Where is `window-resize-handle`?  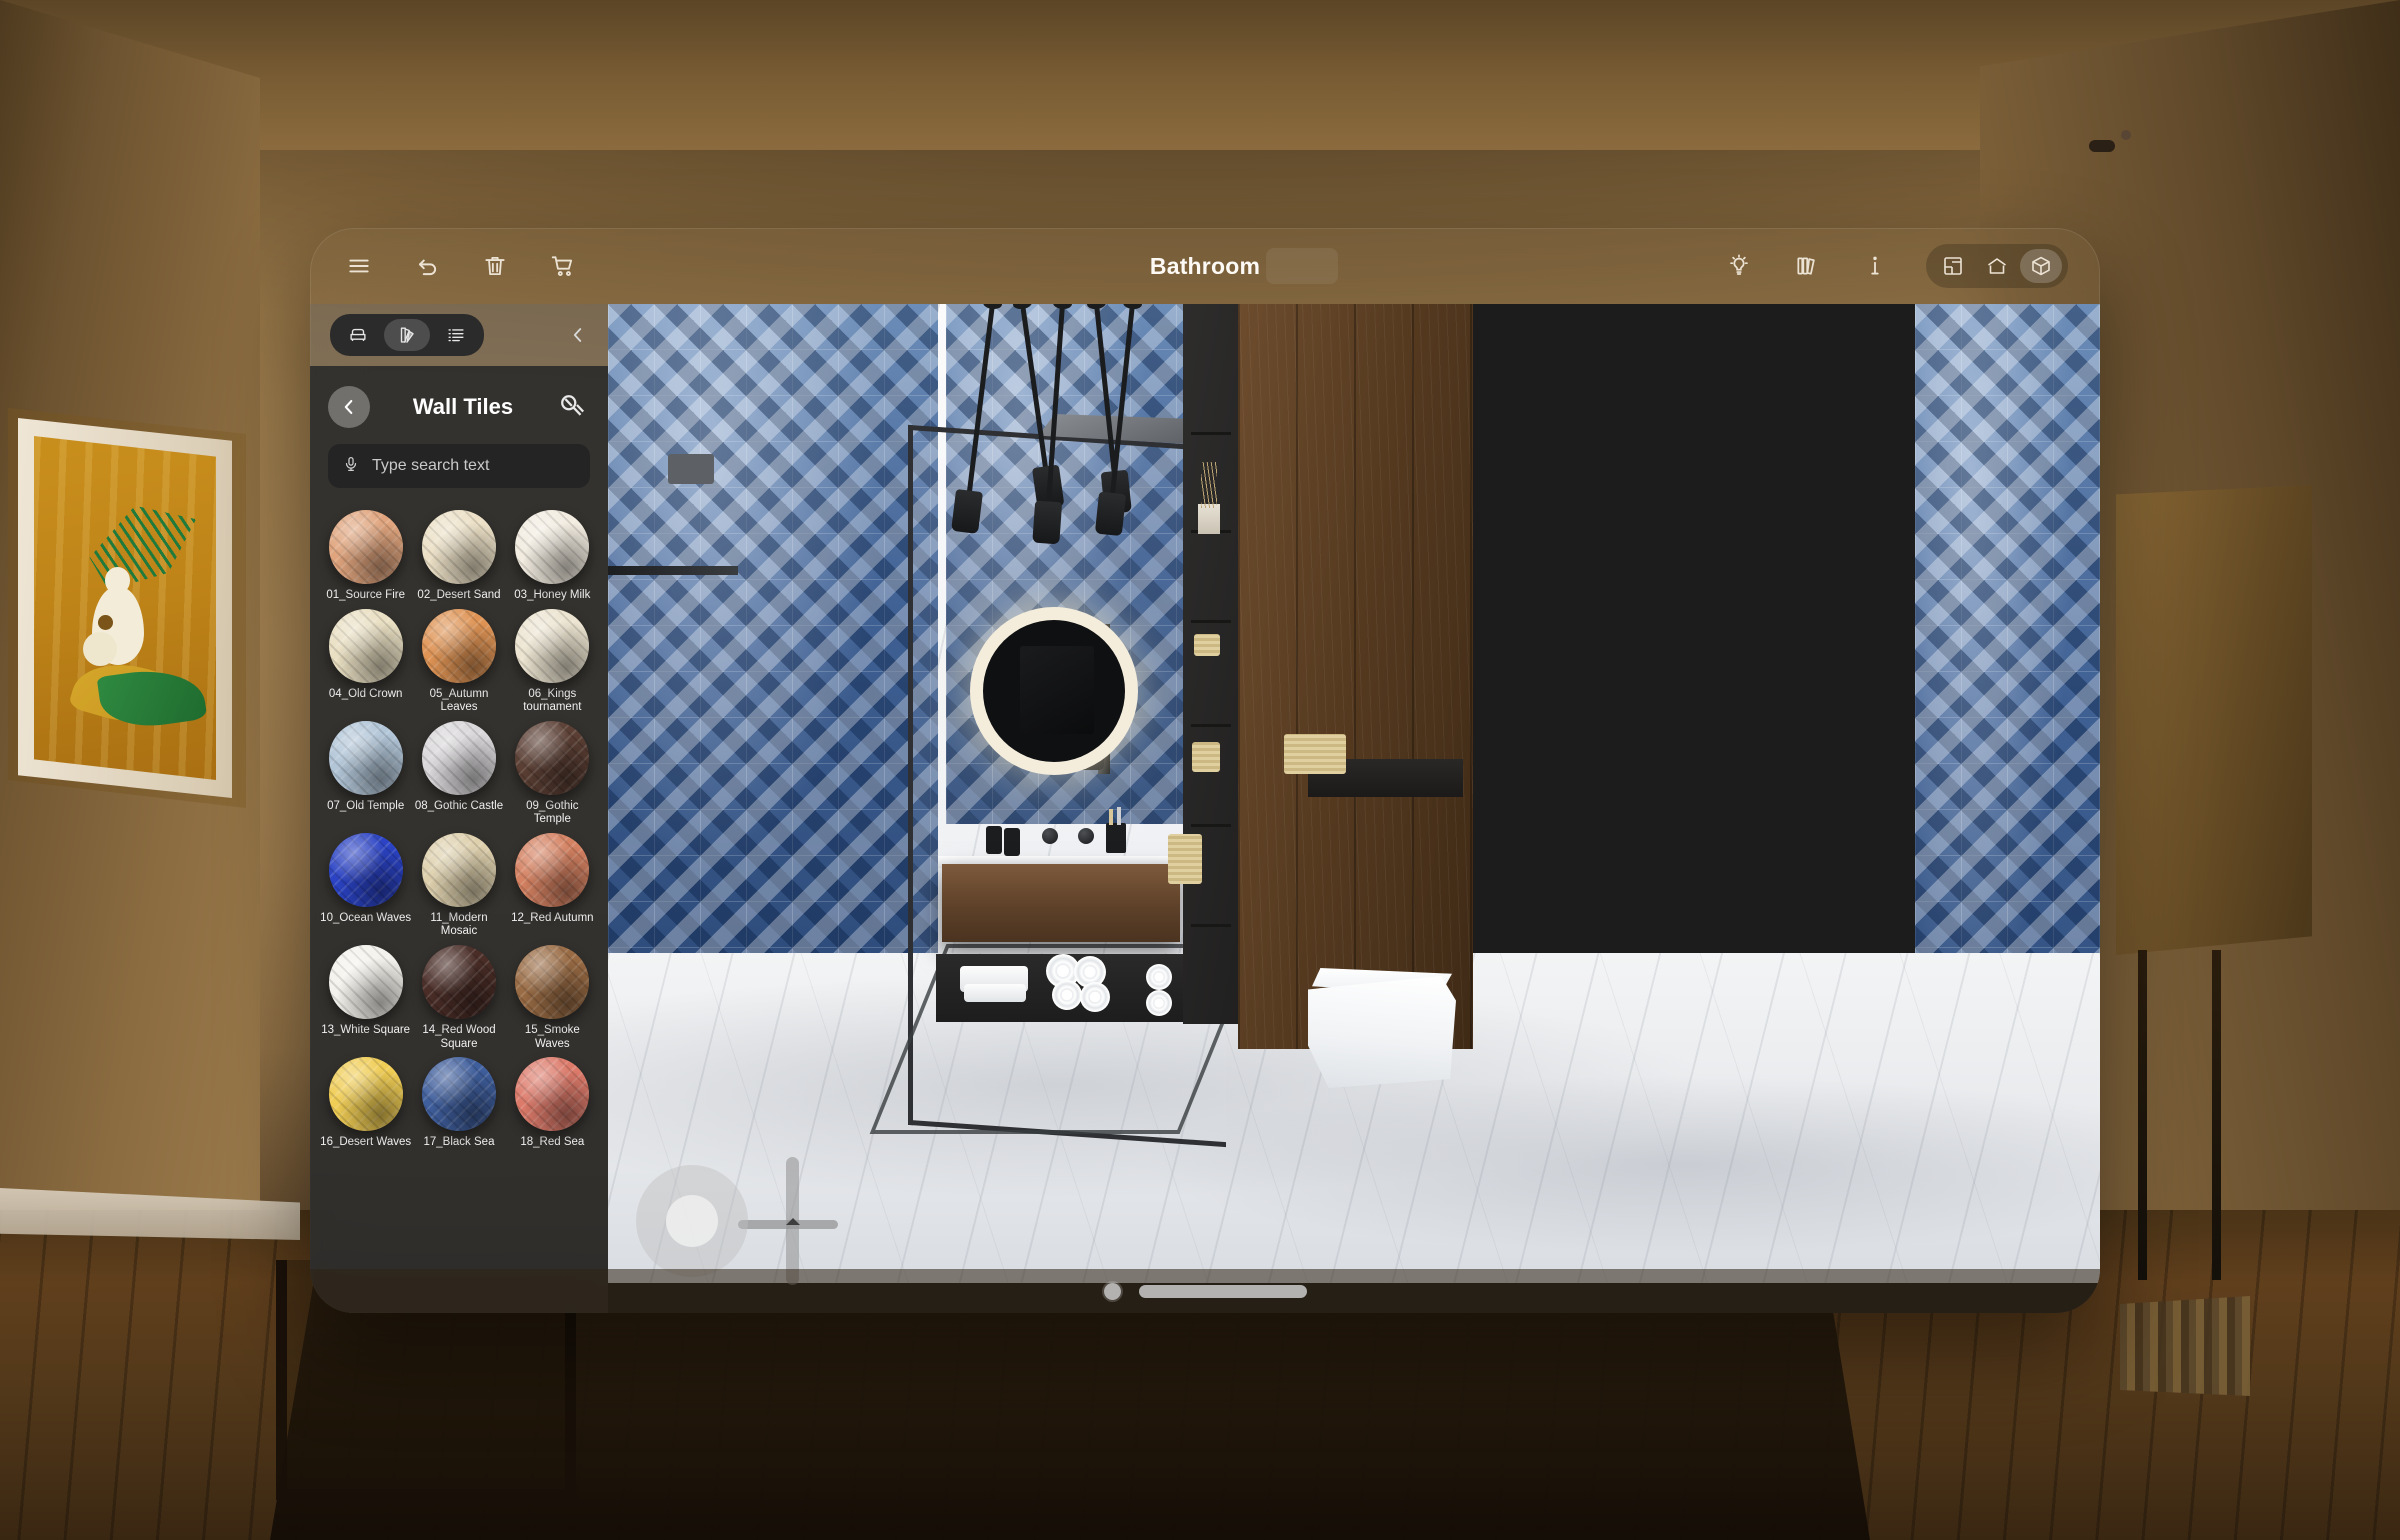
window-resize-handle is located at coordinates (1222, 1291).